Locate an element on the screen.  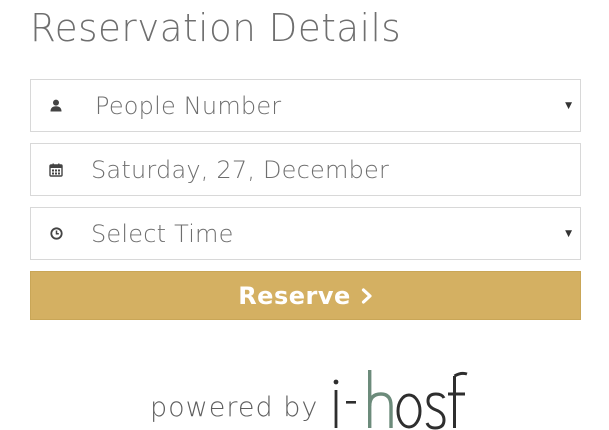
i-host-logo is located at coordinates (400, 400).